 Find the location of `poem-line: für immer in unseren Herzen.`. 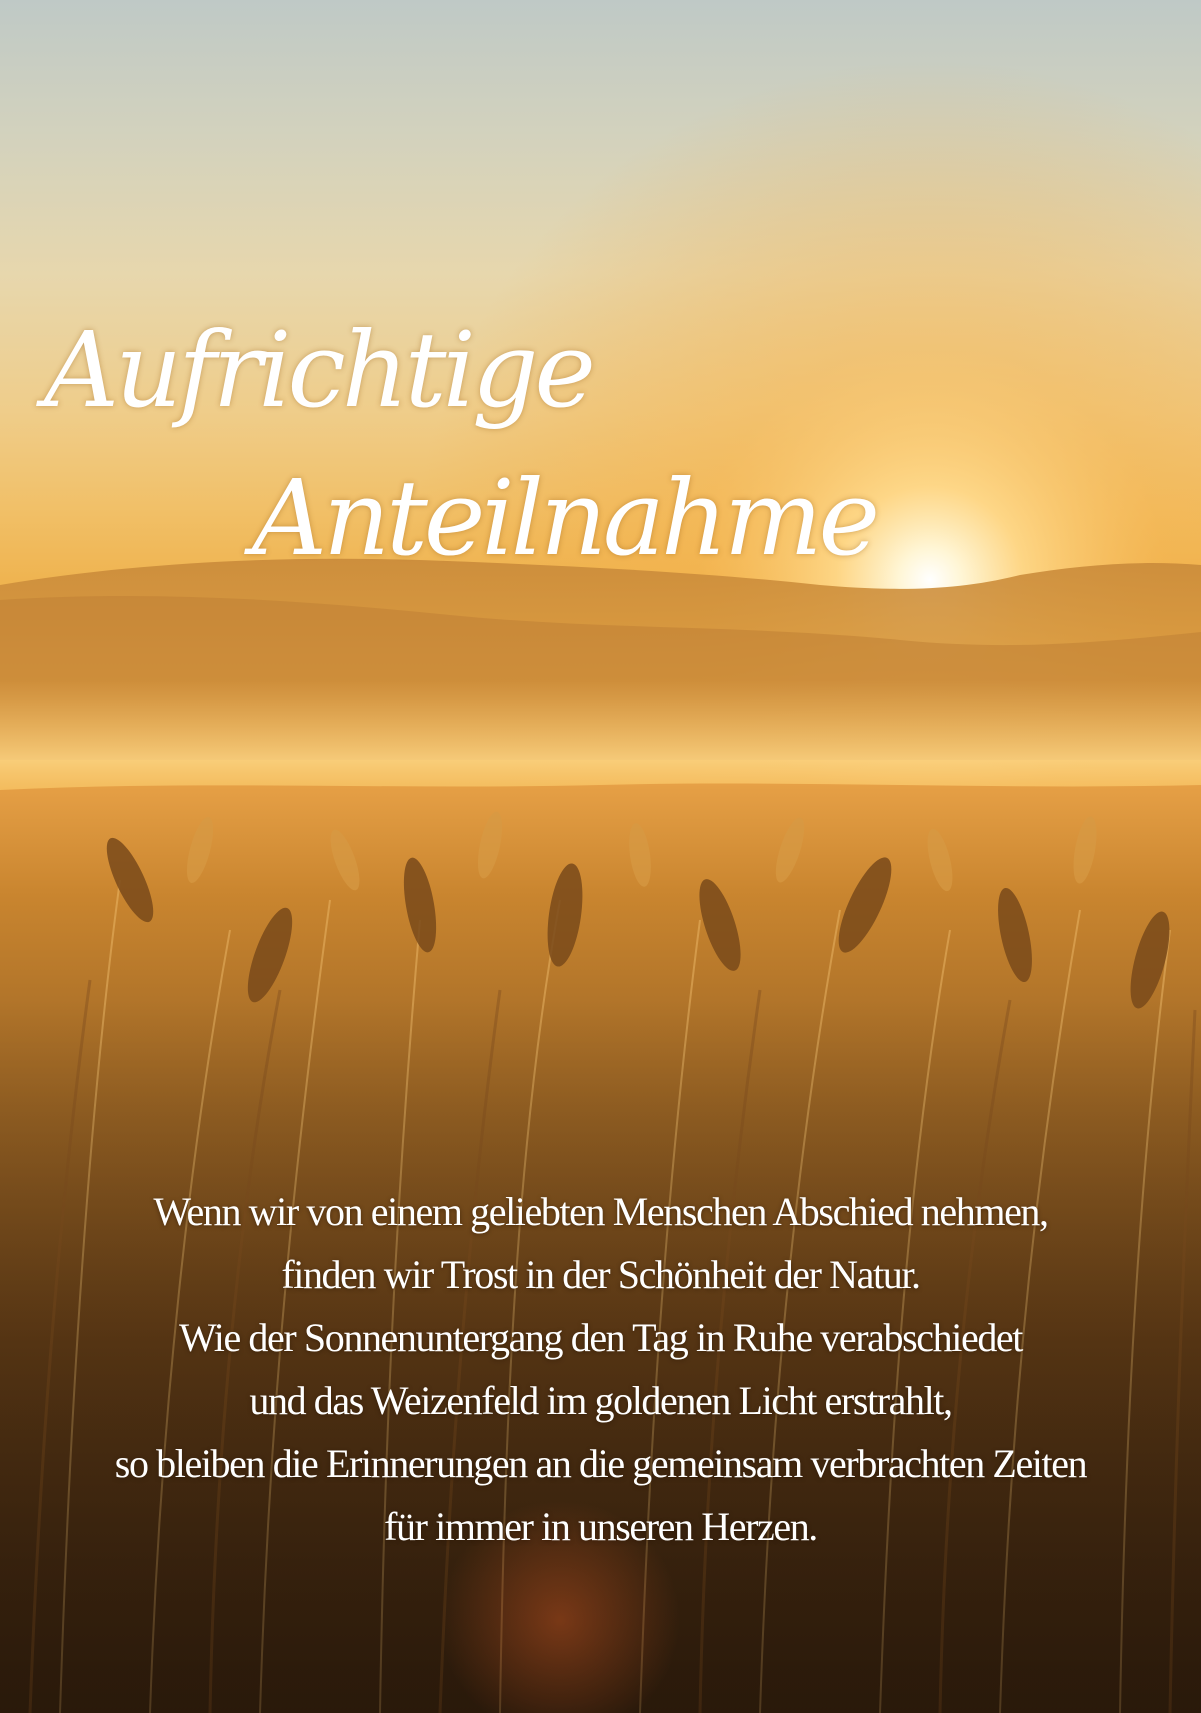

poem-line: für immer in unseren Herzen. is located at coordinates (601, 1526).